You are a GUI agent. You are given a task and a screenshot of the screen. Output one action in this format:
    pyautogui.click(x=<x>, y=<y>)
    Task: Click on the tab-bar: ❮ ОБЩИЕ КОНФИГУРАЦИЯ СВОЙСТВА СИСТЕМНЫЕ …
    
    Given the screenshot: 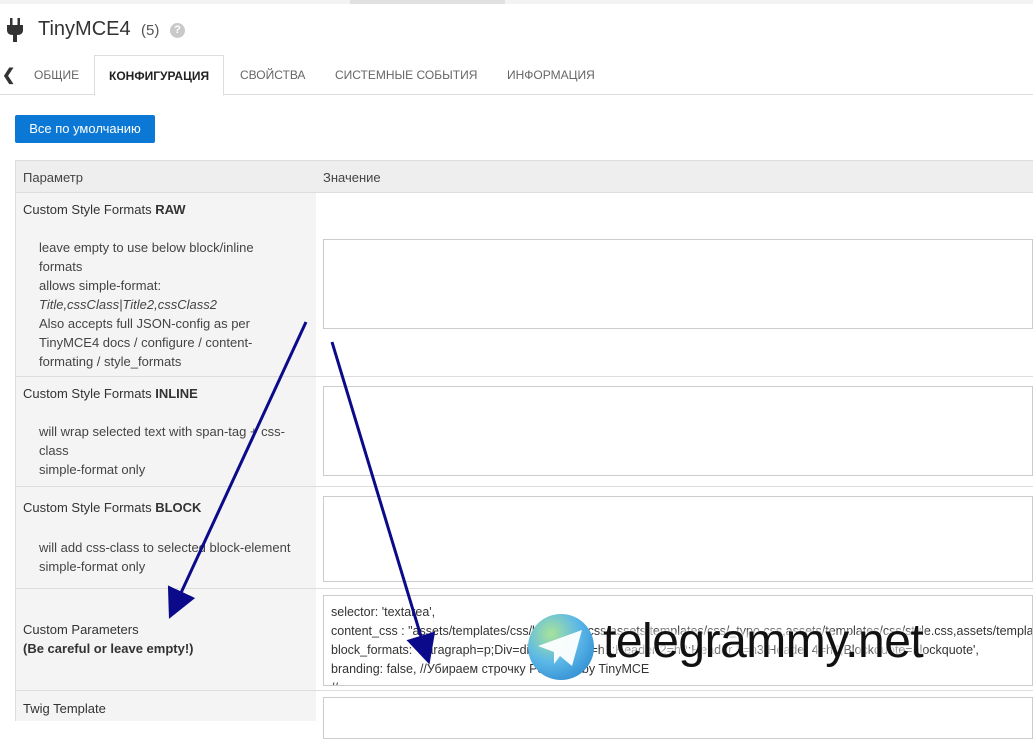 What is the action you would take?
    pyautogui.click(x=516, y=75)
    